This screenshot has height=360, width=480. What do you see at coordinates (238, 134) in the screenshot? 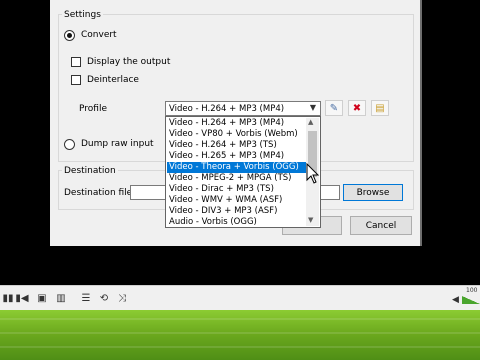
I see `list-item: Video - VP80 + Vorbis (Webm)` at bounding box center [238, 134].